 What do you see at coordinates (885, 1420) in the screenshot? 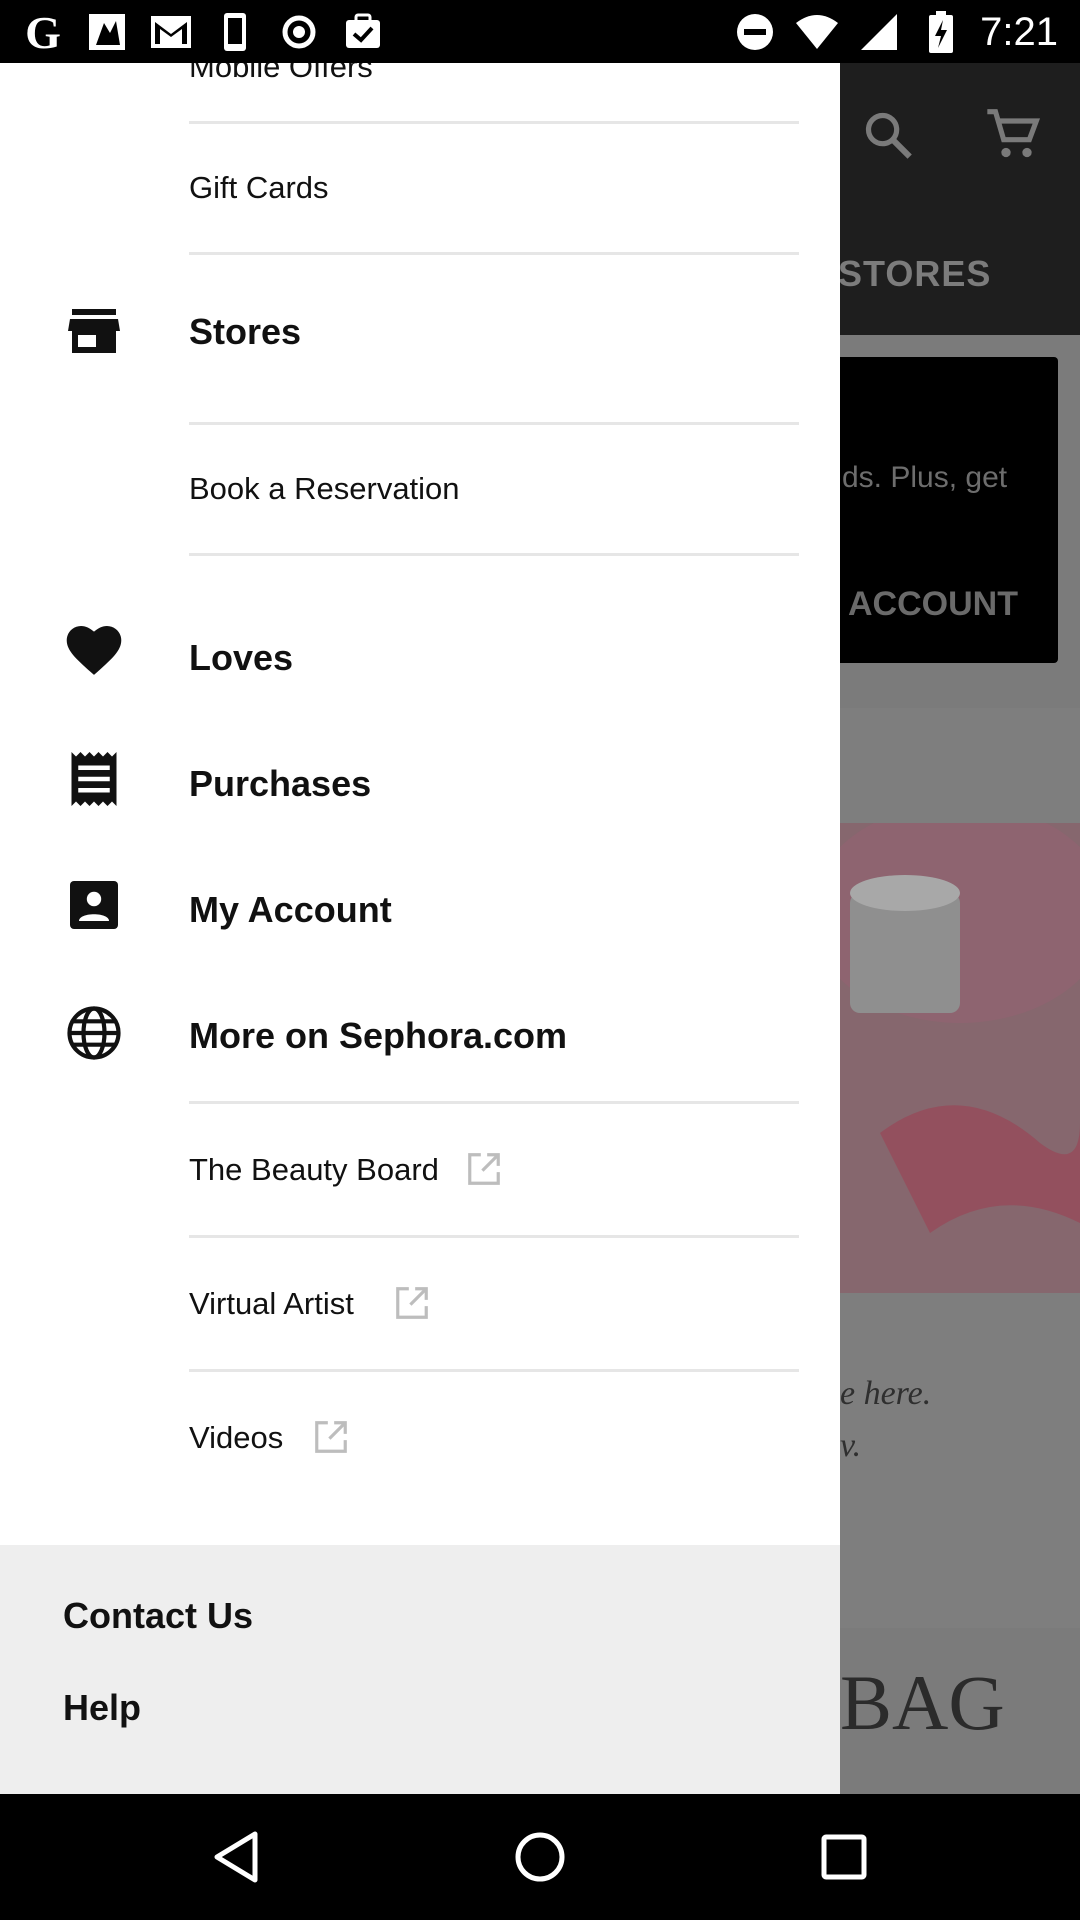
I see `background-promo-text: e here. v.` at bounding box center [885, 1420].